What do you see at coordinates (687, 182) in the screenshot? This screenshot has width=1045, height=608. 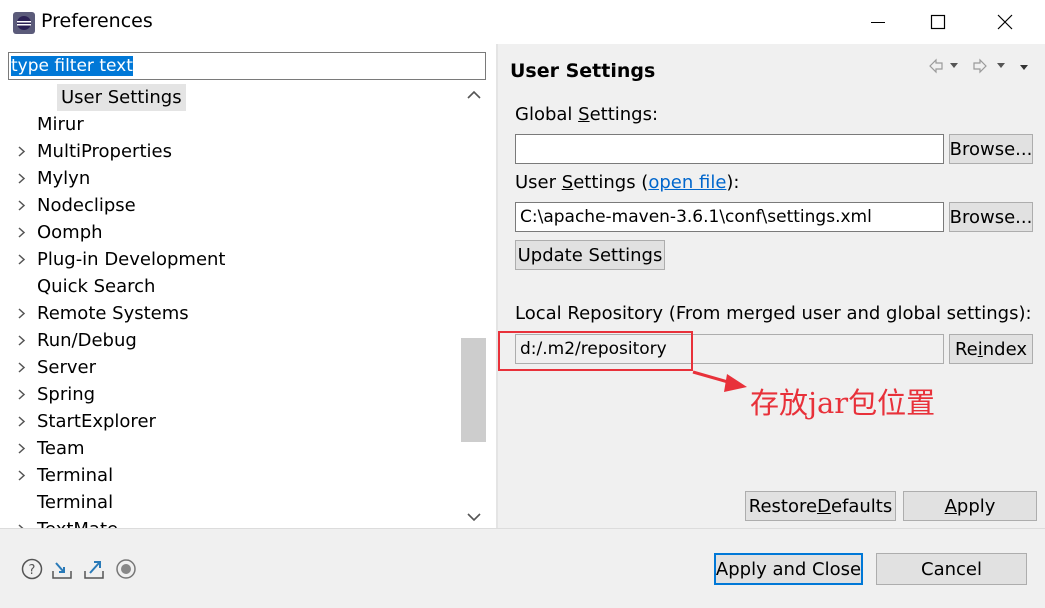 I see `open-file-link: open file` at bounding box center [687, 182].